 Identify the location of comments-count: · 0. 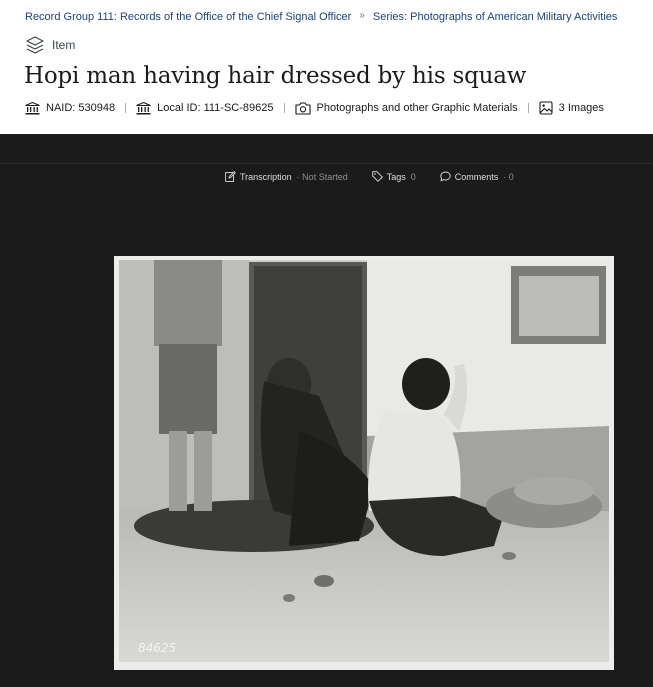
(508, 176).